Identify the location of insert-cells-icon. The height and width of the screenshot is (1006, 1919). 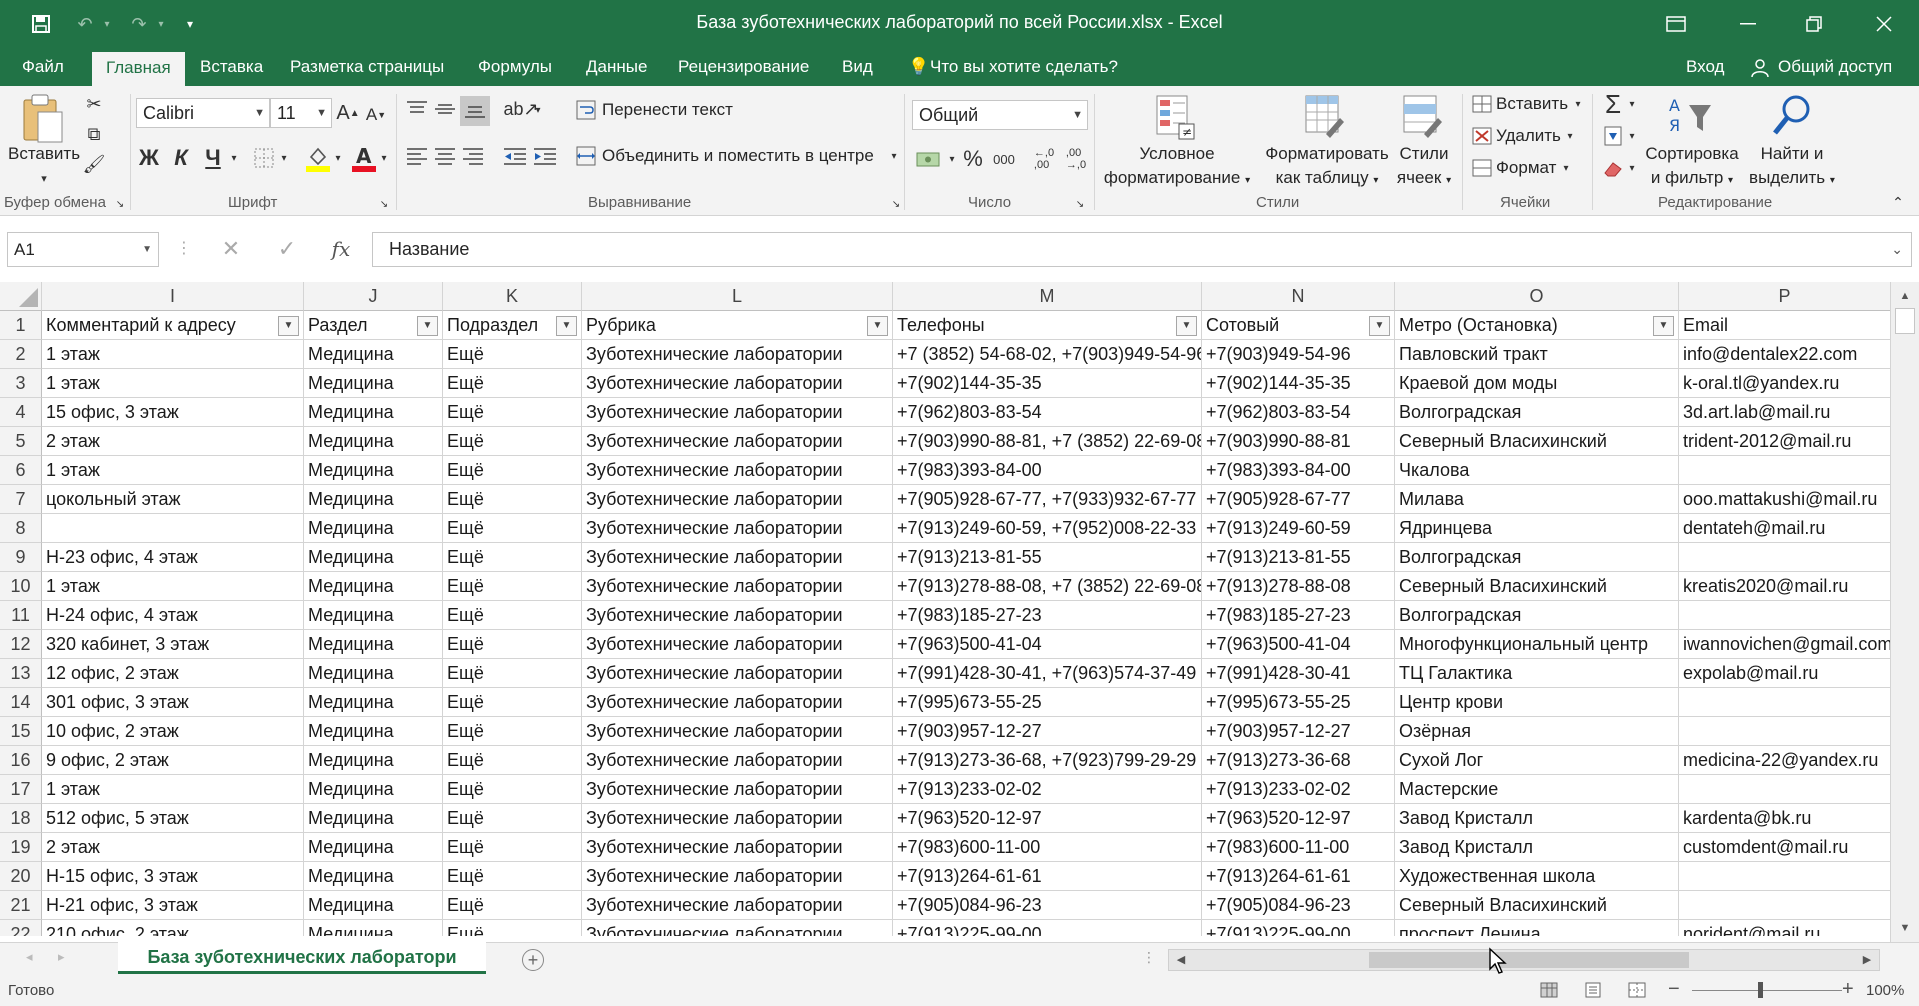
(1482, 104).